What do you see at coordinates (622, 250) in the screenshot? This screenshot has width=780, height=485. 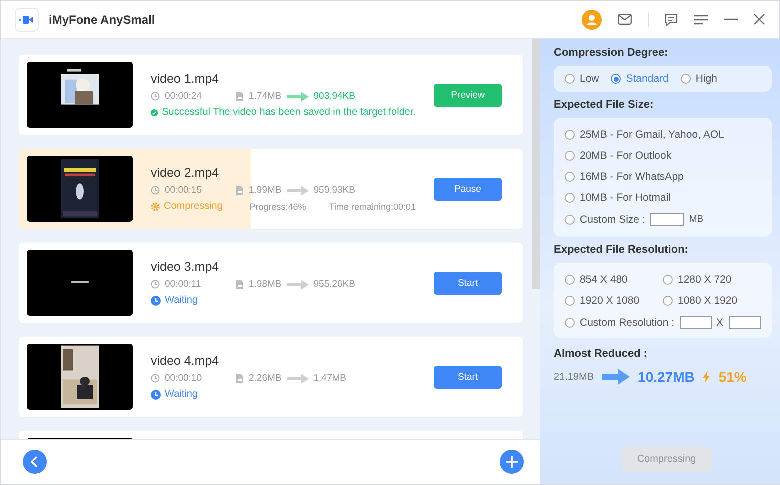 I see `section-title: Expected File Resolution:` at bounding box center [622, 250].